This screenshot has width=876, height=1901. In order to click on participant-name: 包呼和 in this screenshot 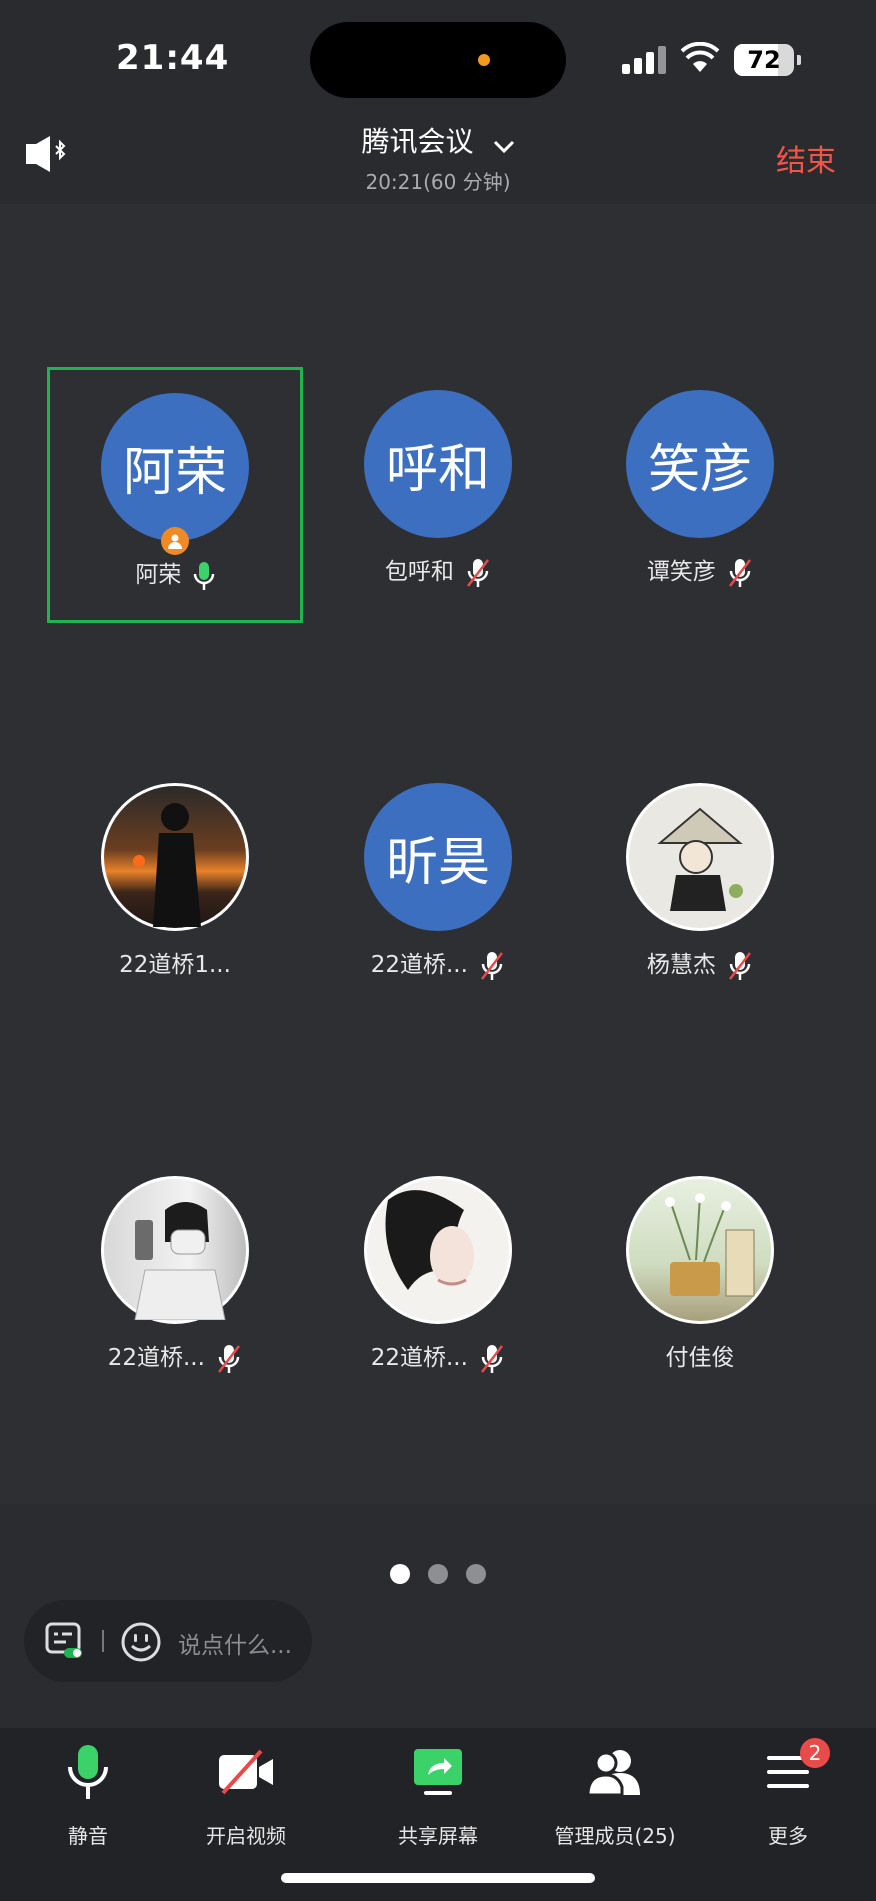, I will do `click(438, 570)`.